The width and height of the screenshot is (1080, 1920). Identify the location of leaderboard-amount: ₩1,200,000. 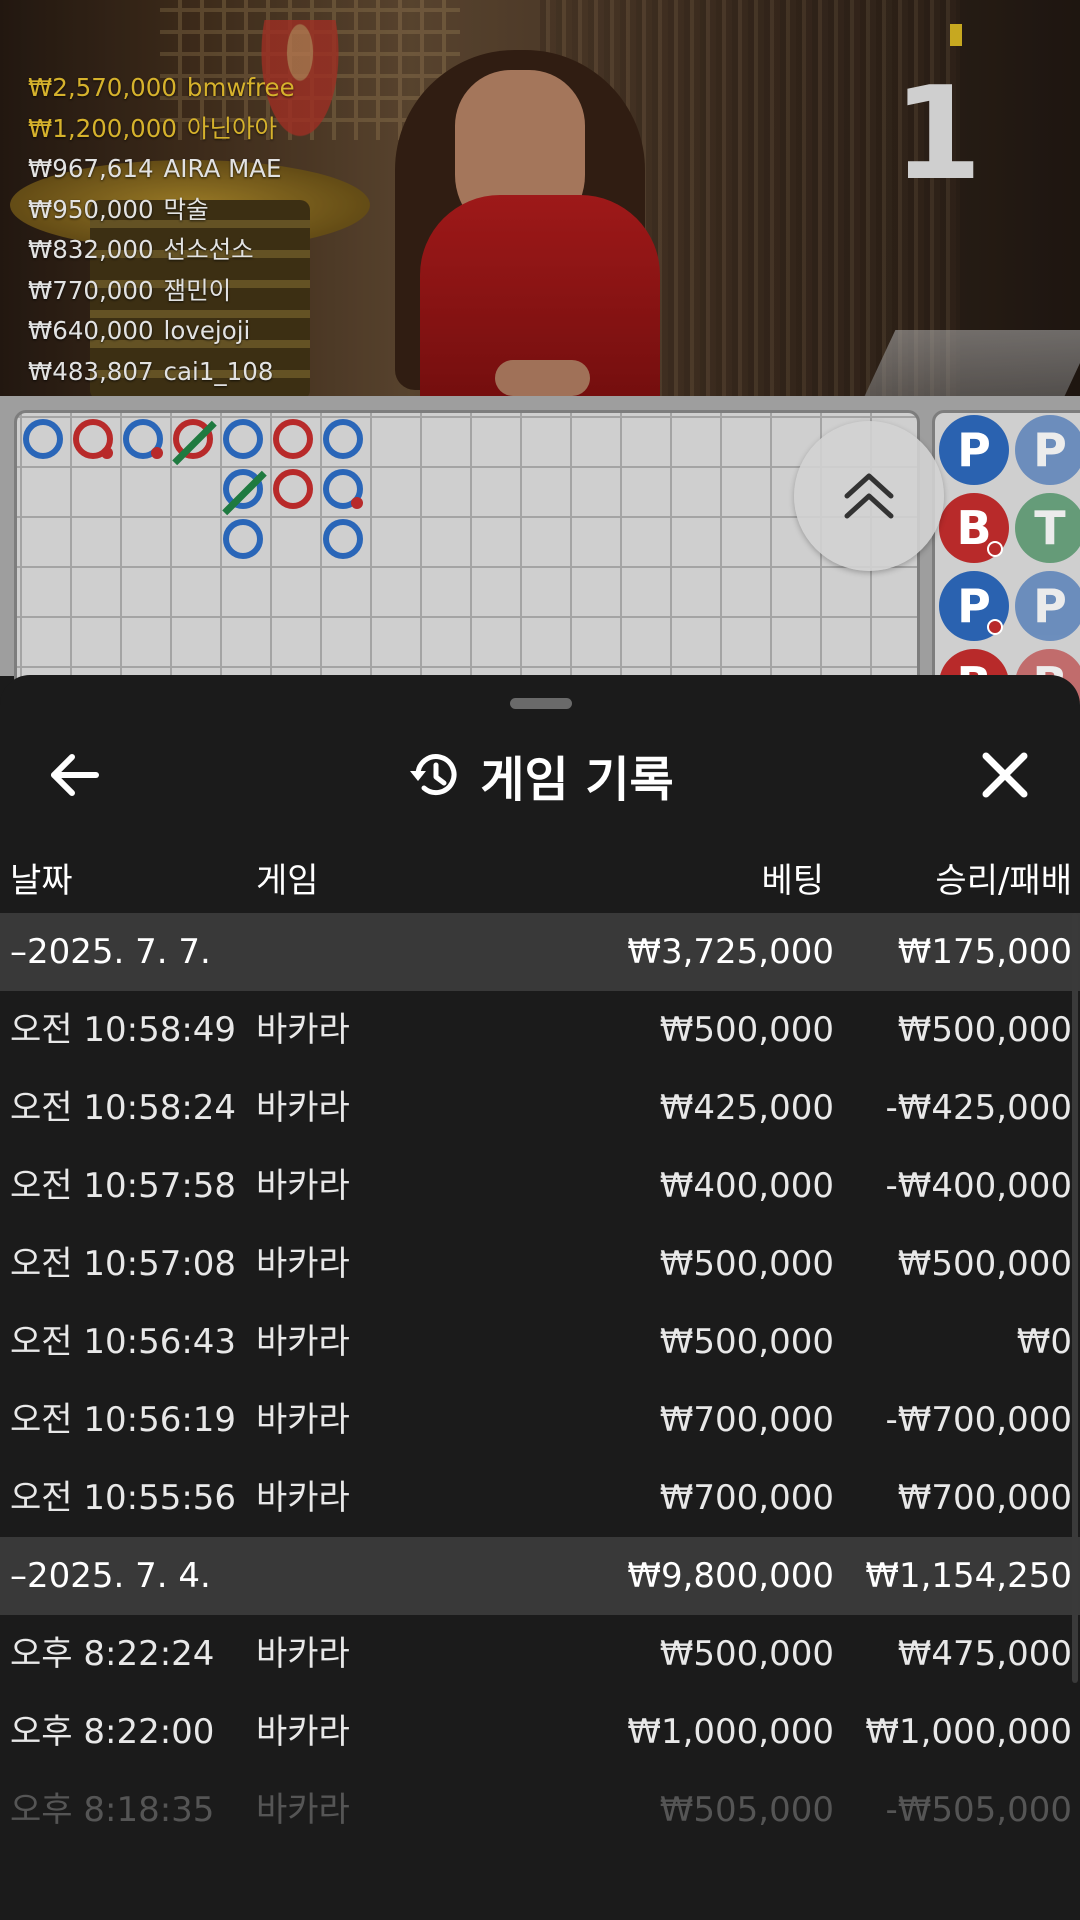
(102, 128).